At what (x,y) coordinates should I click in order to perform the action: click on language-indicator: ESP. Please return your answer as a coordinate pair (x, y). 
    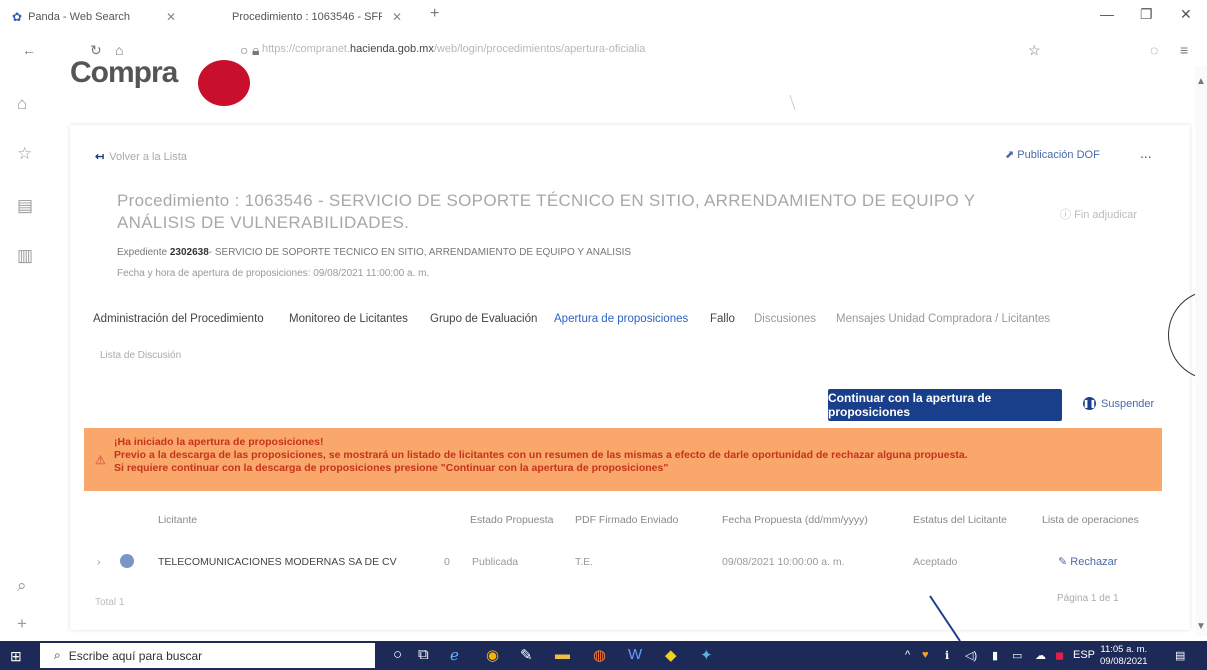
    Looking at the image, I should click on (1084, 655).